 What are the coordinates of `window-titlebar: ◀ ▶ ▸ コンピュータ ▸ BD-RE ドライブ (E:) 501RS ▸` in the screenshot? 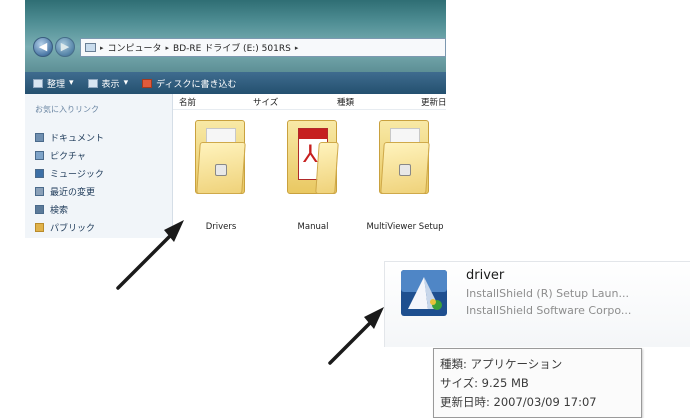 It's located at (235, 36).